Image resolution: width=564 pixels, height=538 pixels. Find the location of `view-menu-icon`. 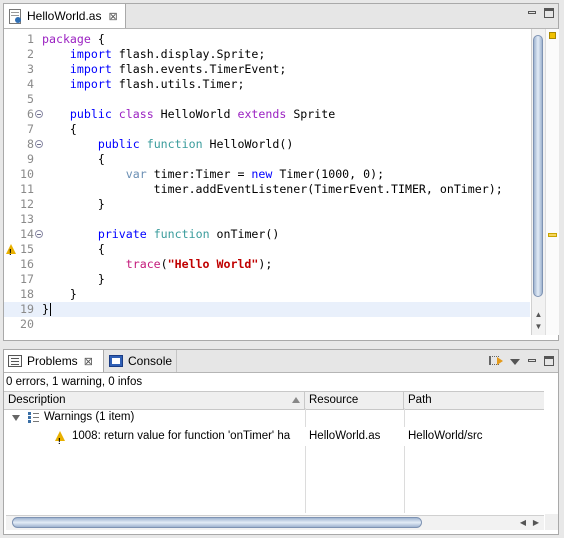

view-menu-icon is located at coordinates (515, 361).